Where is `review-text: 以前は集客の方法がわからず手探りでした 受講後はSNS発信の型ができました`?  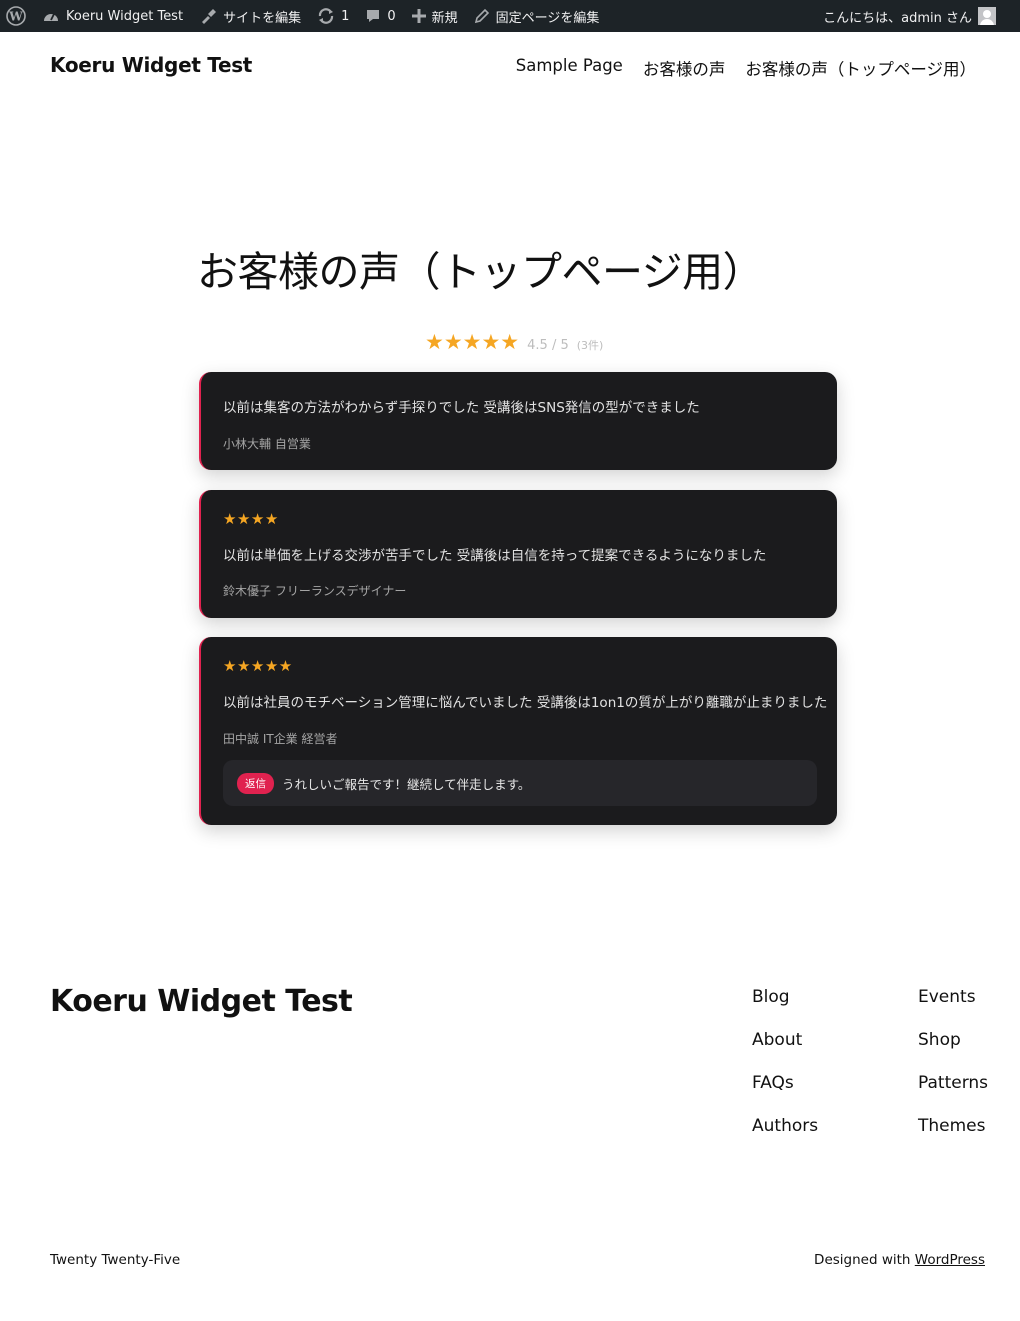 review-text: 以前は集客の方法がわからず手探りでした 受講後はSNS発信の型ができました is located at coordinates (461, 408).